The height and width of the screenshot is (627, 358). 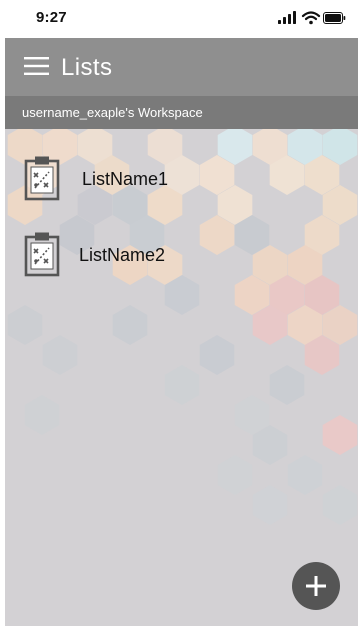 I want to click on workspace-label: username_exaple's Workspace, so click(x=112, y=112).